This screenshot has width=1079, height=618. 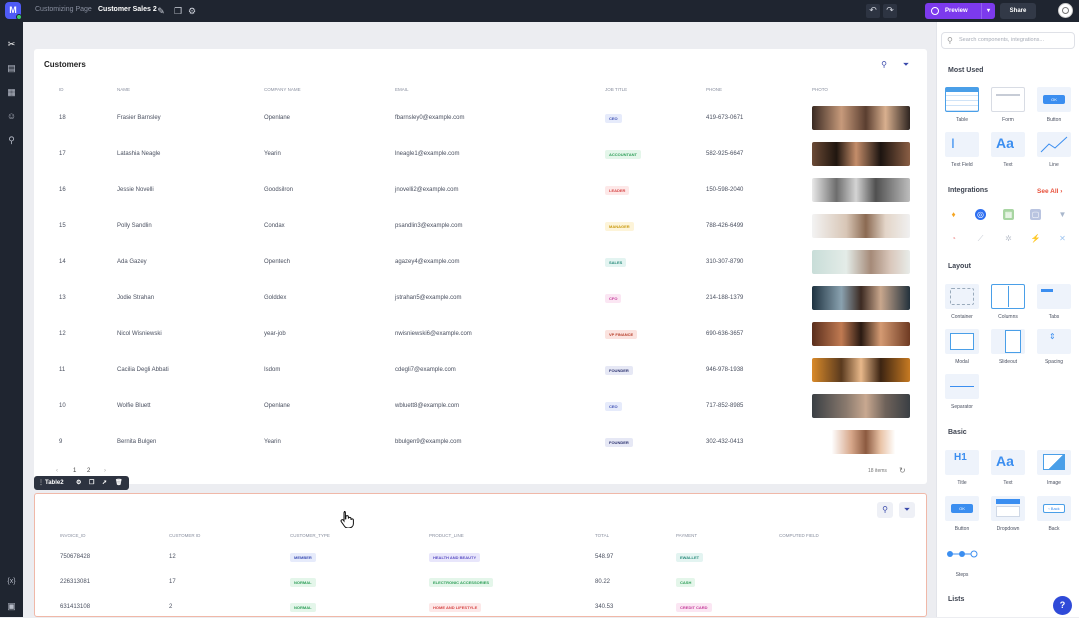 I want to click on share-icon: ➚, so click(x=104, y=483).